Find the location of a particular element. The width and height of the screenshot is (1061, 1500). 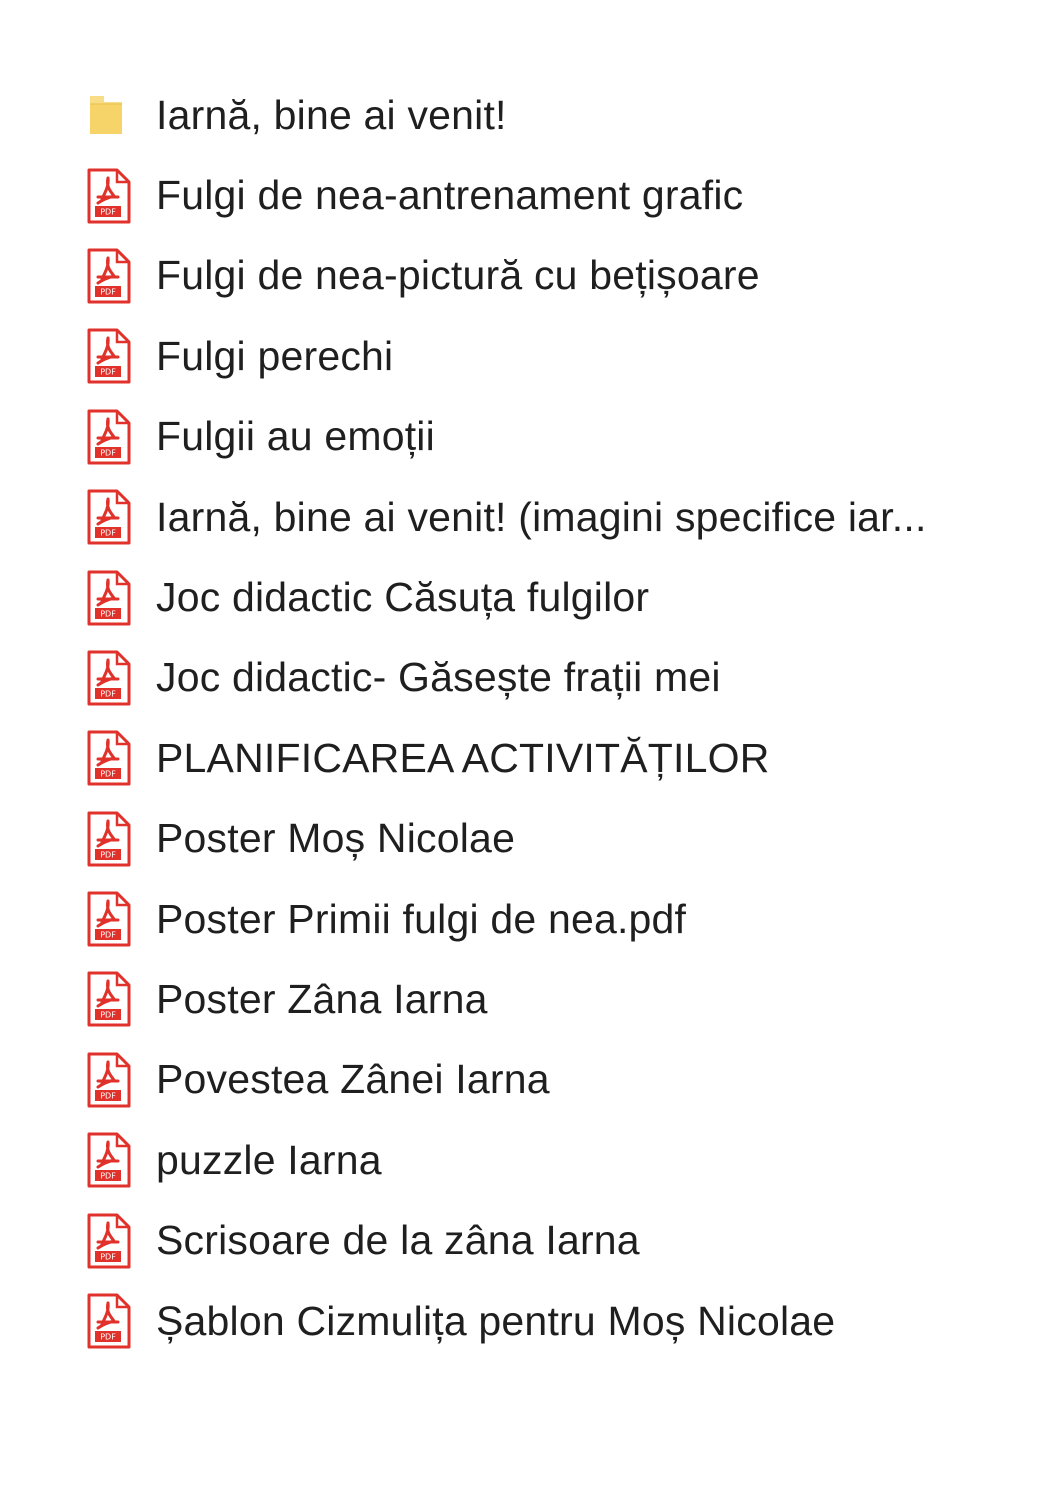

list-item: PDF Fulgii au emoții is located at coordinates (549, 437).